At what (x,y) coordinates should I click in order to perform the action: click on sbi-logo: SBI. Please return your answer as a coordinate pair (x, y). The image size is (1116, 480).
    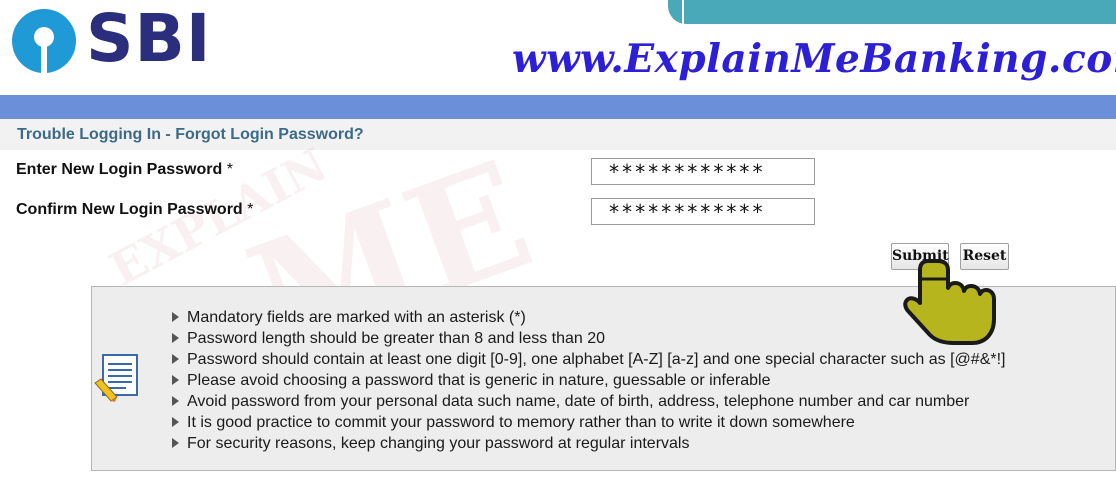
    Looking at the image, I should click on (112, 38).